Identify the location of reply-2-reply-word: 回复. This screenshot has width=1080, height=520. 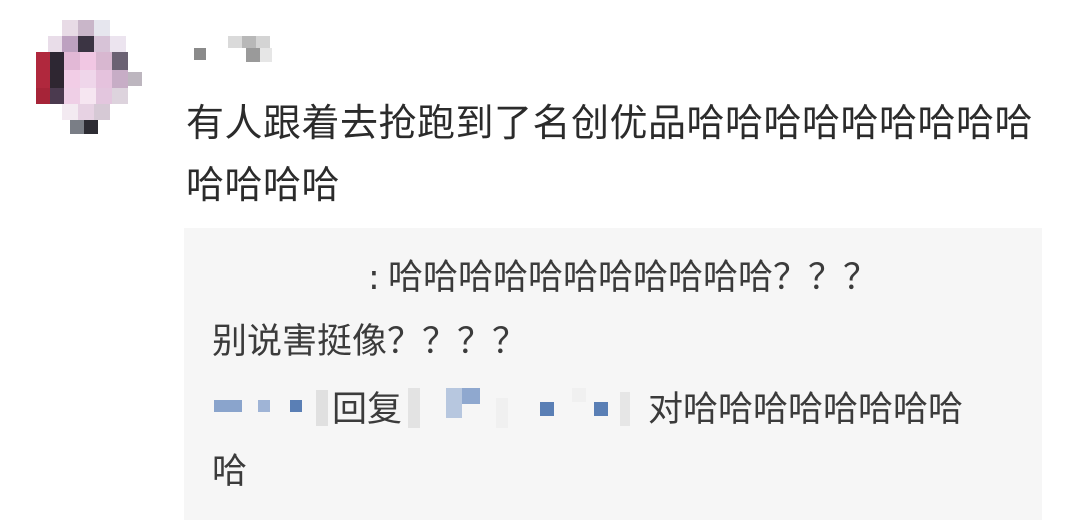
(367, 410).